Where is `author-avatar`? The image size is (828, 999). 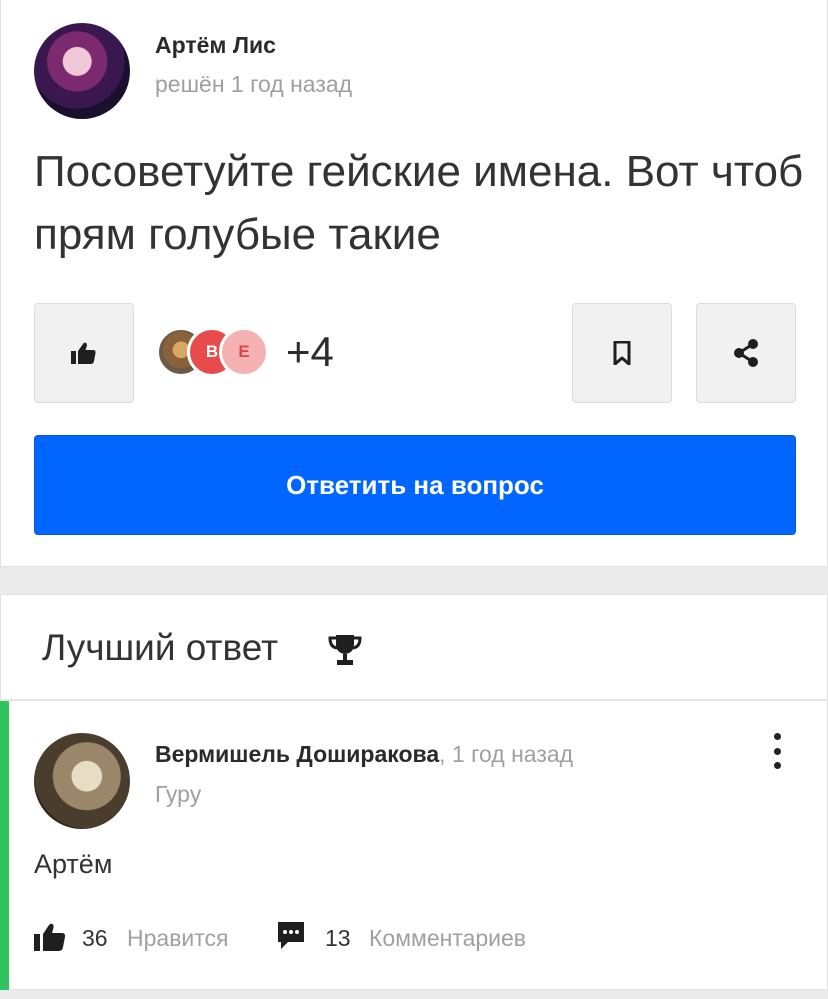
author-avatar is located at coordinates (82, 71).